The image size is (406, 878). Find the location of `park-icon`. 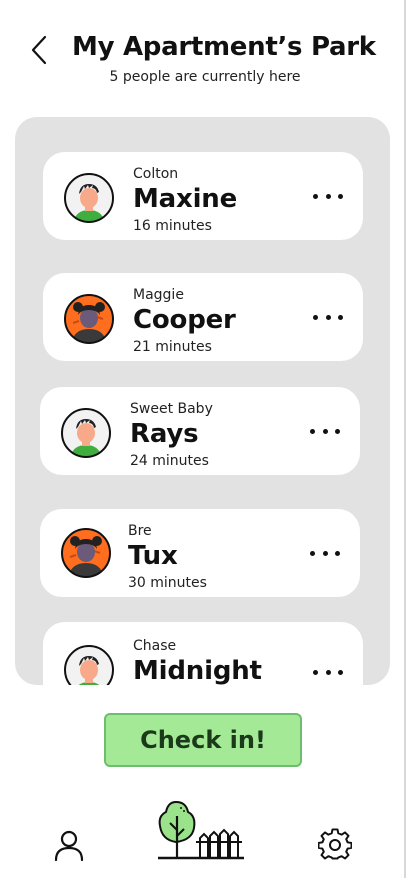

park-icon is located at coordinates (201, 830).